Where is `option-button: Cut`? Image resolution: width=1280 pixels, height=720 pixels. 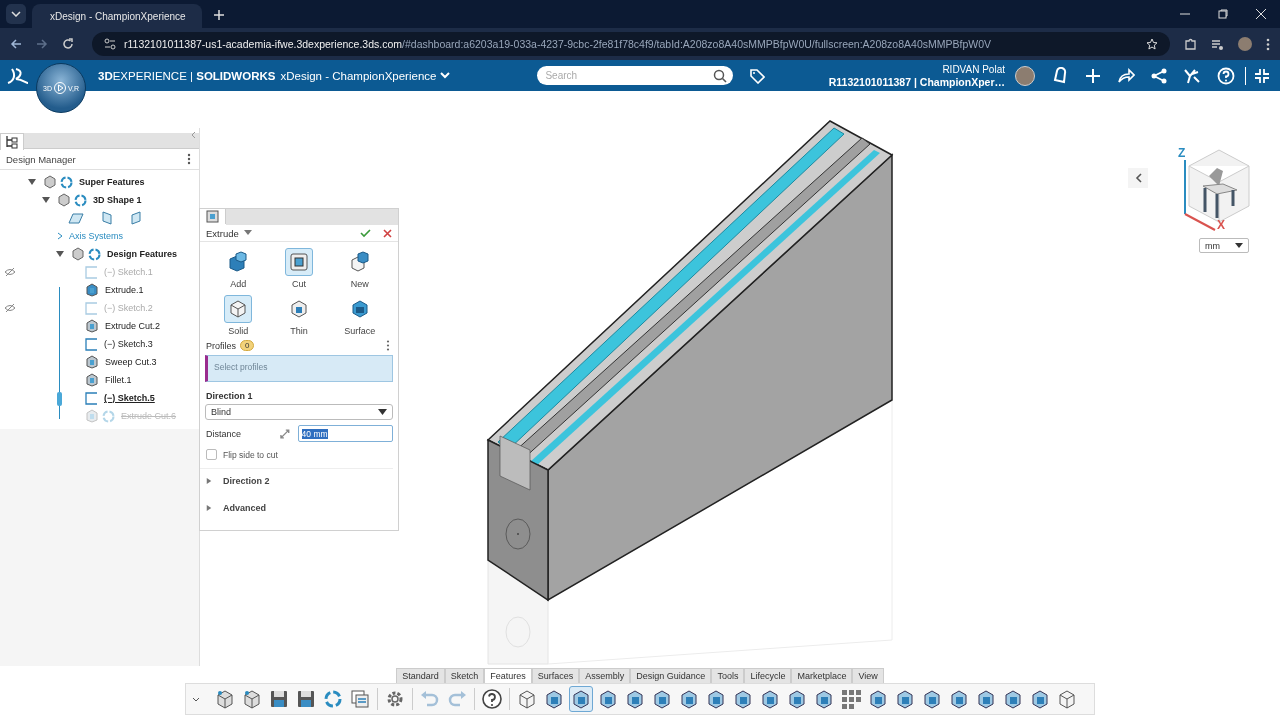 option-button: Cut is located at coordinates (299, 268).